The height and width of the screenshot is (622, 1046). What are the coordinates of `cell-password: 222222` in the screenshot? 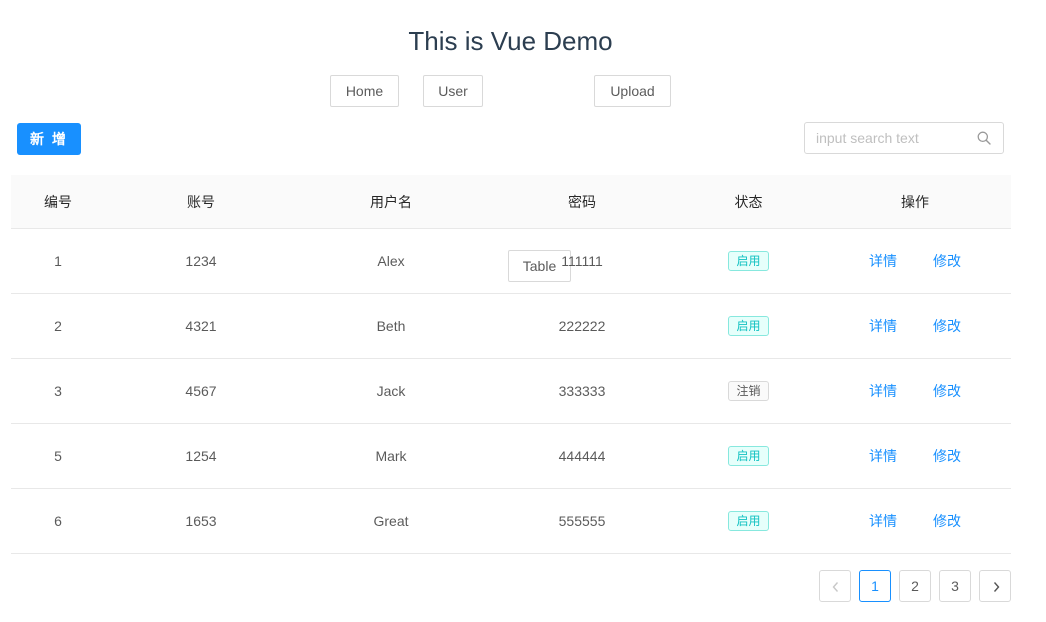 It's located at (582, 326).